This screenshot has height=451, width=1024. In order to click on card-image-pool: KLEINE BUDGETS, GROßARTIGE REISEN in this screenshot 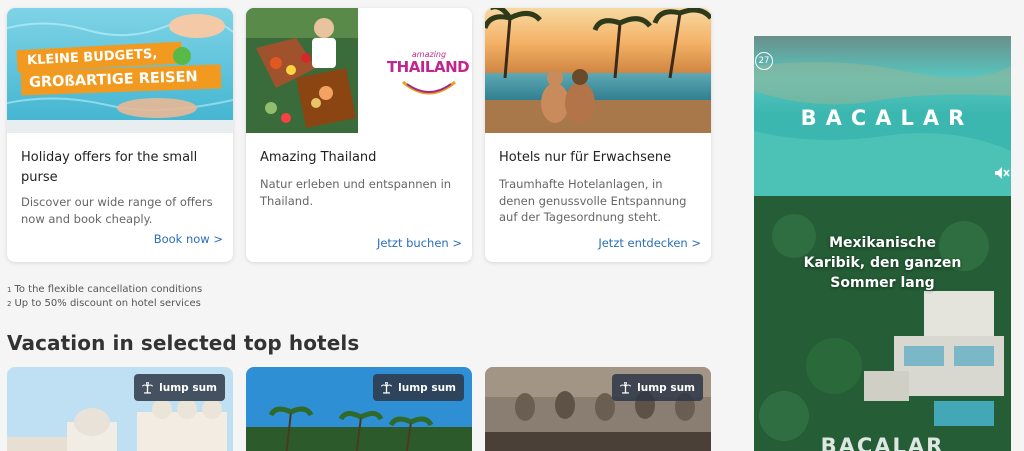, I will do `click(120, 70)`.